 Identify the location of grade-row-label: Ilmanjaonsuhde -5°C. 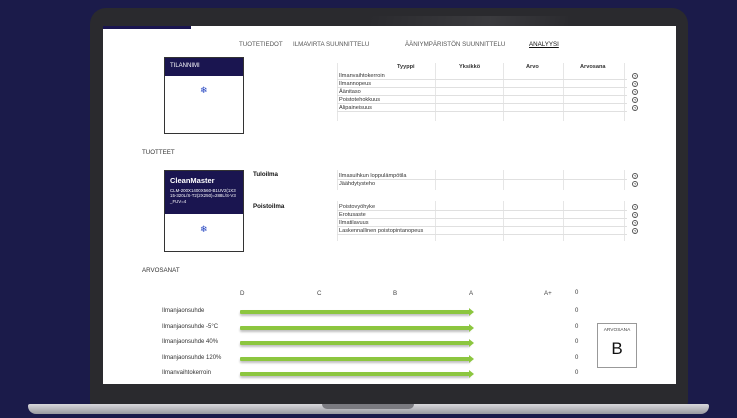
(190, 326).